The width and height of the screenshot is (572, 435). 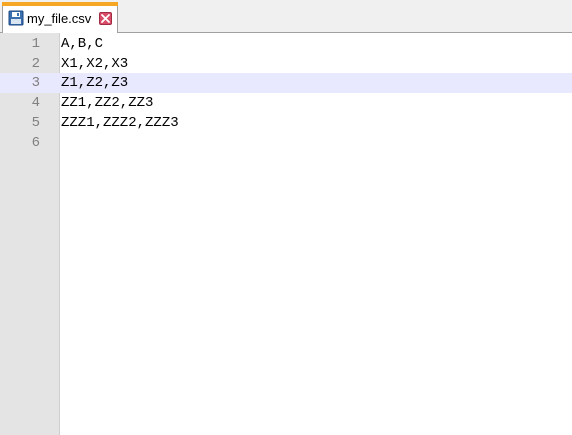 What do you see at coordinates (107, 103) in the screenshot?
I see `line-text: ZZ1,ZZ2,ZZ3` at bounding box center [107, 103].